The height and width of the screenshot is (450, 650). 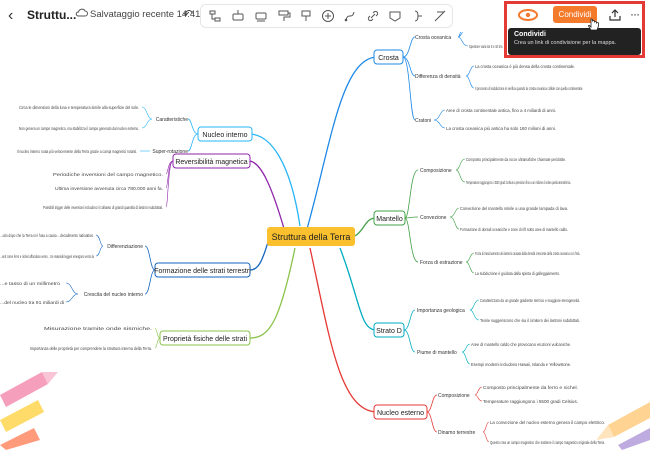 I want to click on subtopic-label: Piume di mantello, so click(x=437, y=353).